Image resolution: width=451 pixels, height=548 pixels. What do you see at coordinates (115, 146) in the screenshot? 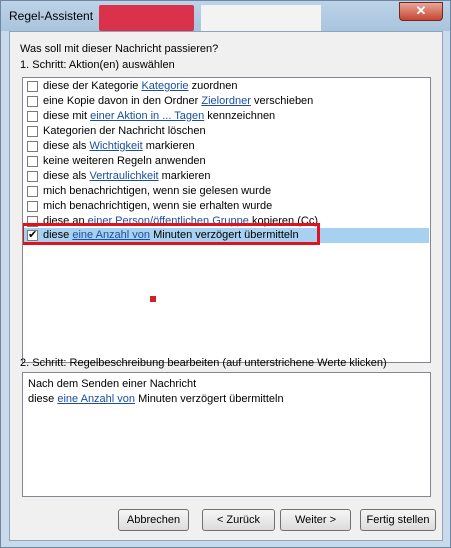
I see `action-link-importance: Wichtigkeit` at bounding box center [115, 146].